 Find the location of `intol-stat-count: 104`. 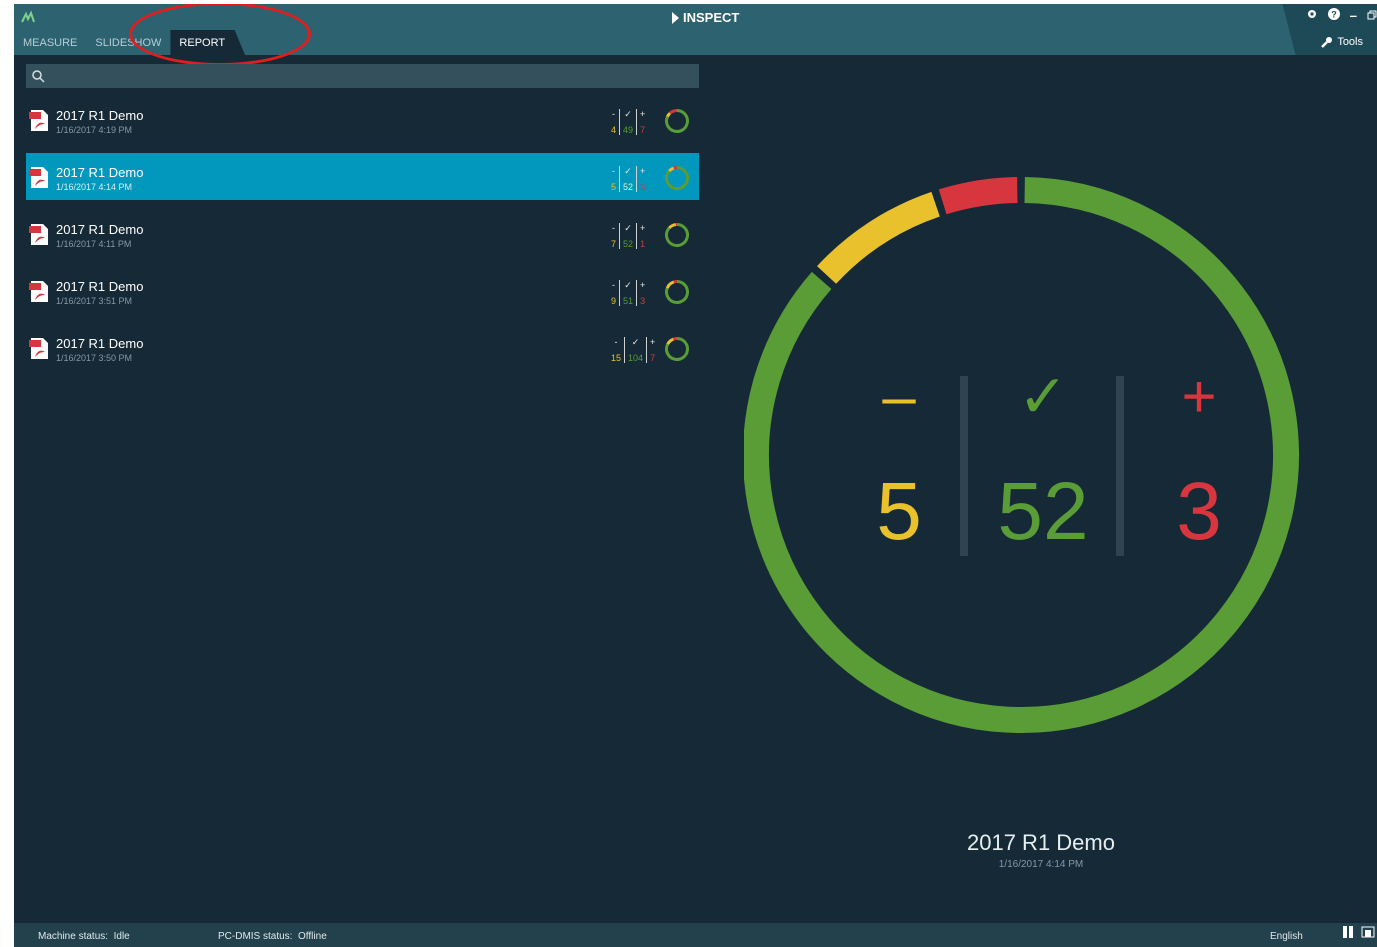

intol-stat-count: 104 is located at coordinates (636, 358).